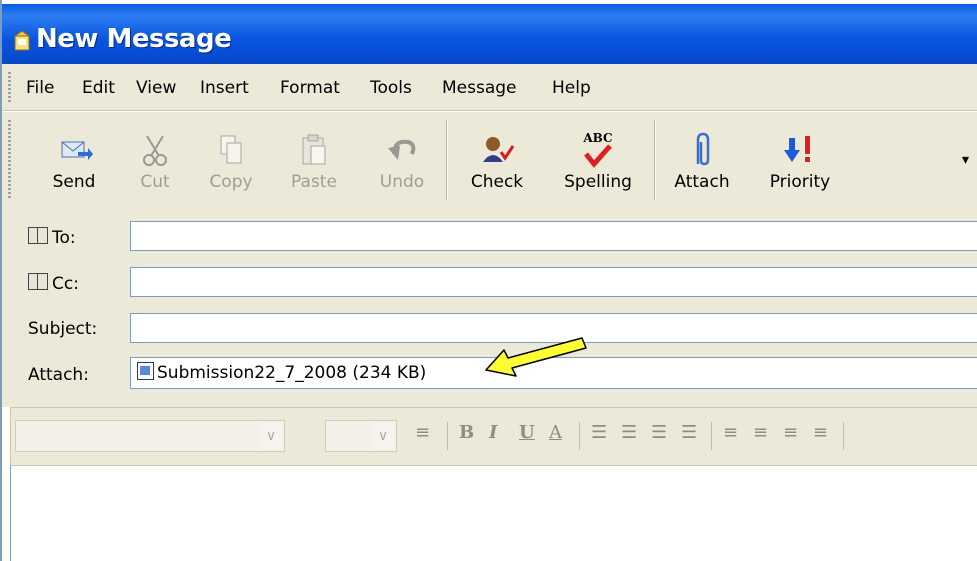 The image size is (977, 561). What do you see at coordinates (314, 182) in the screenshot?
I see `paste-label: Paste` at bounding box center [314, 182].